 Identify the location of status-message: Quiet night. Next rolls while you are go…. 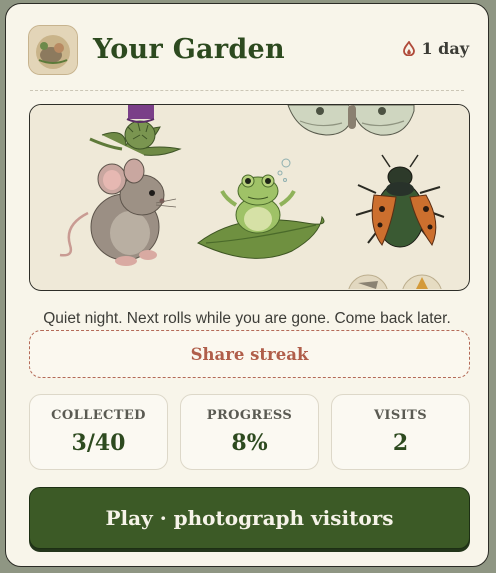
(247, 318).